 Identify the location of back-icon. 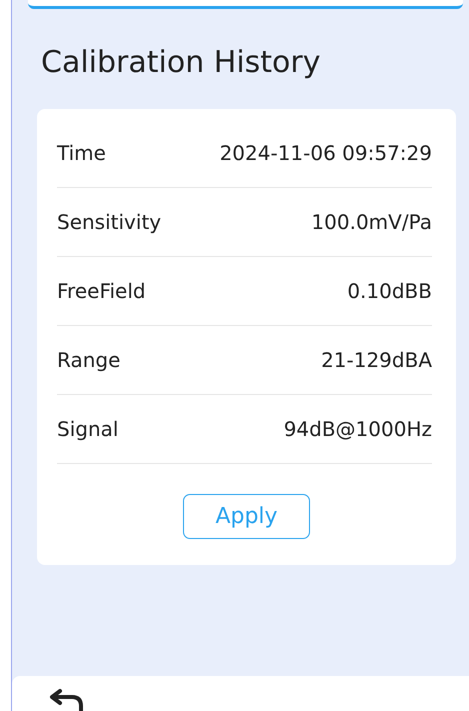
(66, 699).